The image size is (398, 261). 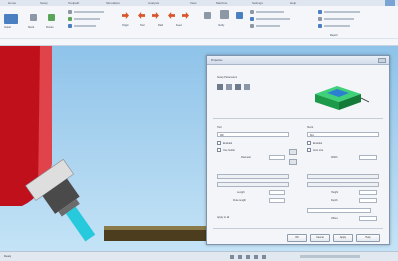 What do you see at coordinates (222, 135) in the screenshot?
I see `left-select-value: Mill` at bounding box center [222, 135].